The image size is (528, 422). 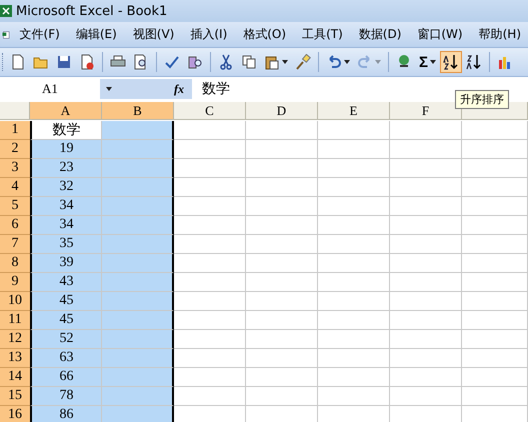 What do you see at coordinates (354, 111) in the screenshot?
I see `column-header: E` at bounding box center [354, 111].